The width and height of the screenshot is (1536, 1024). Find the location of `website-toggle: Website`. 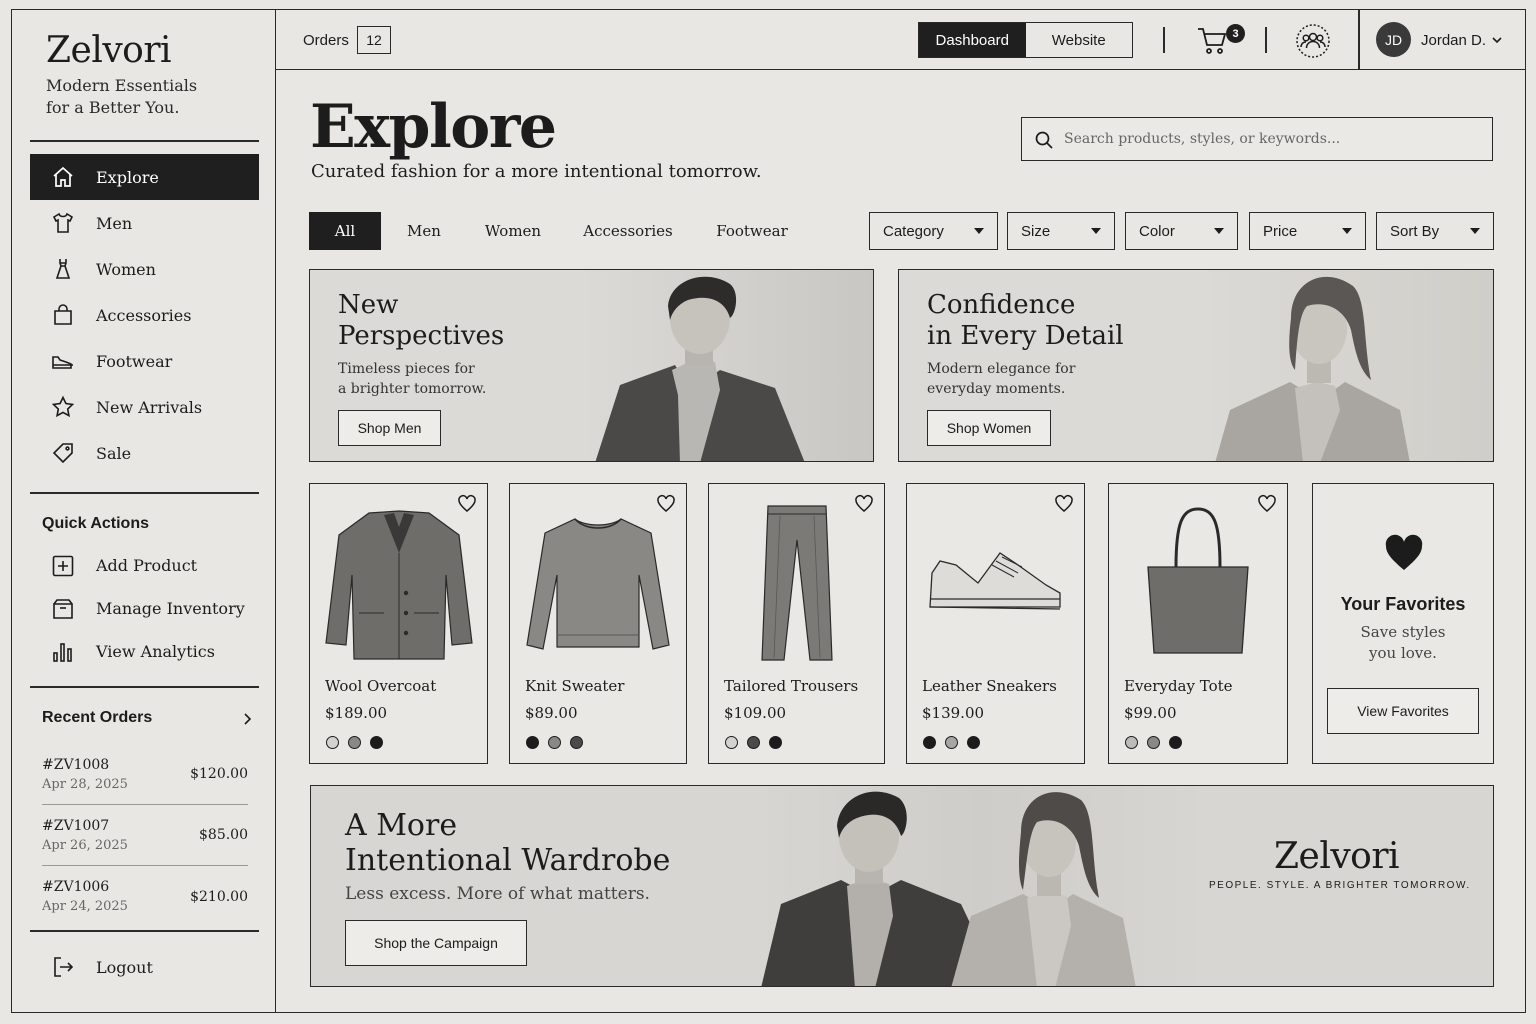

website-toggle: Website is located at coordinates (1079, 40).